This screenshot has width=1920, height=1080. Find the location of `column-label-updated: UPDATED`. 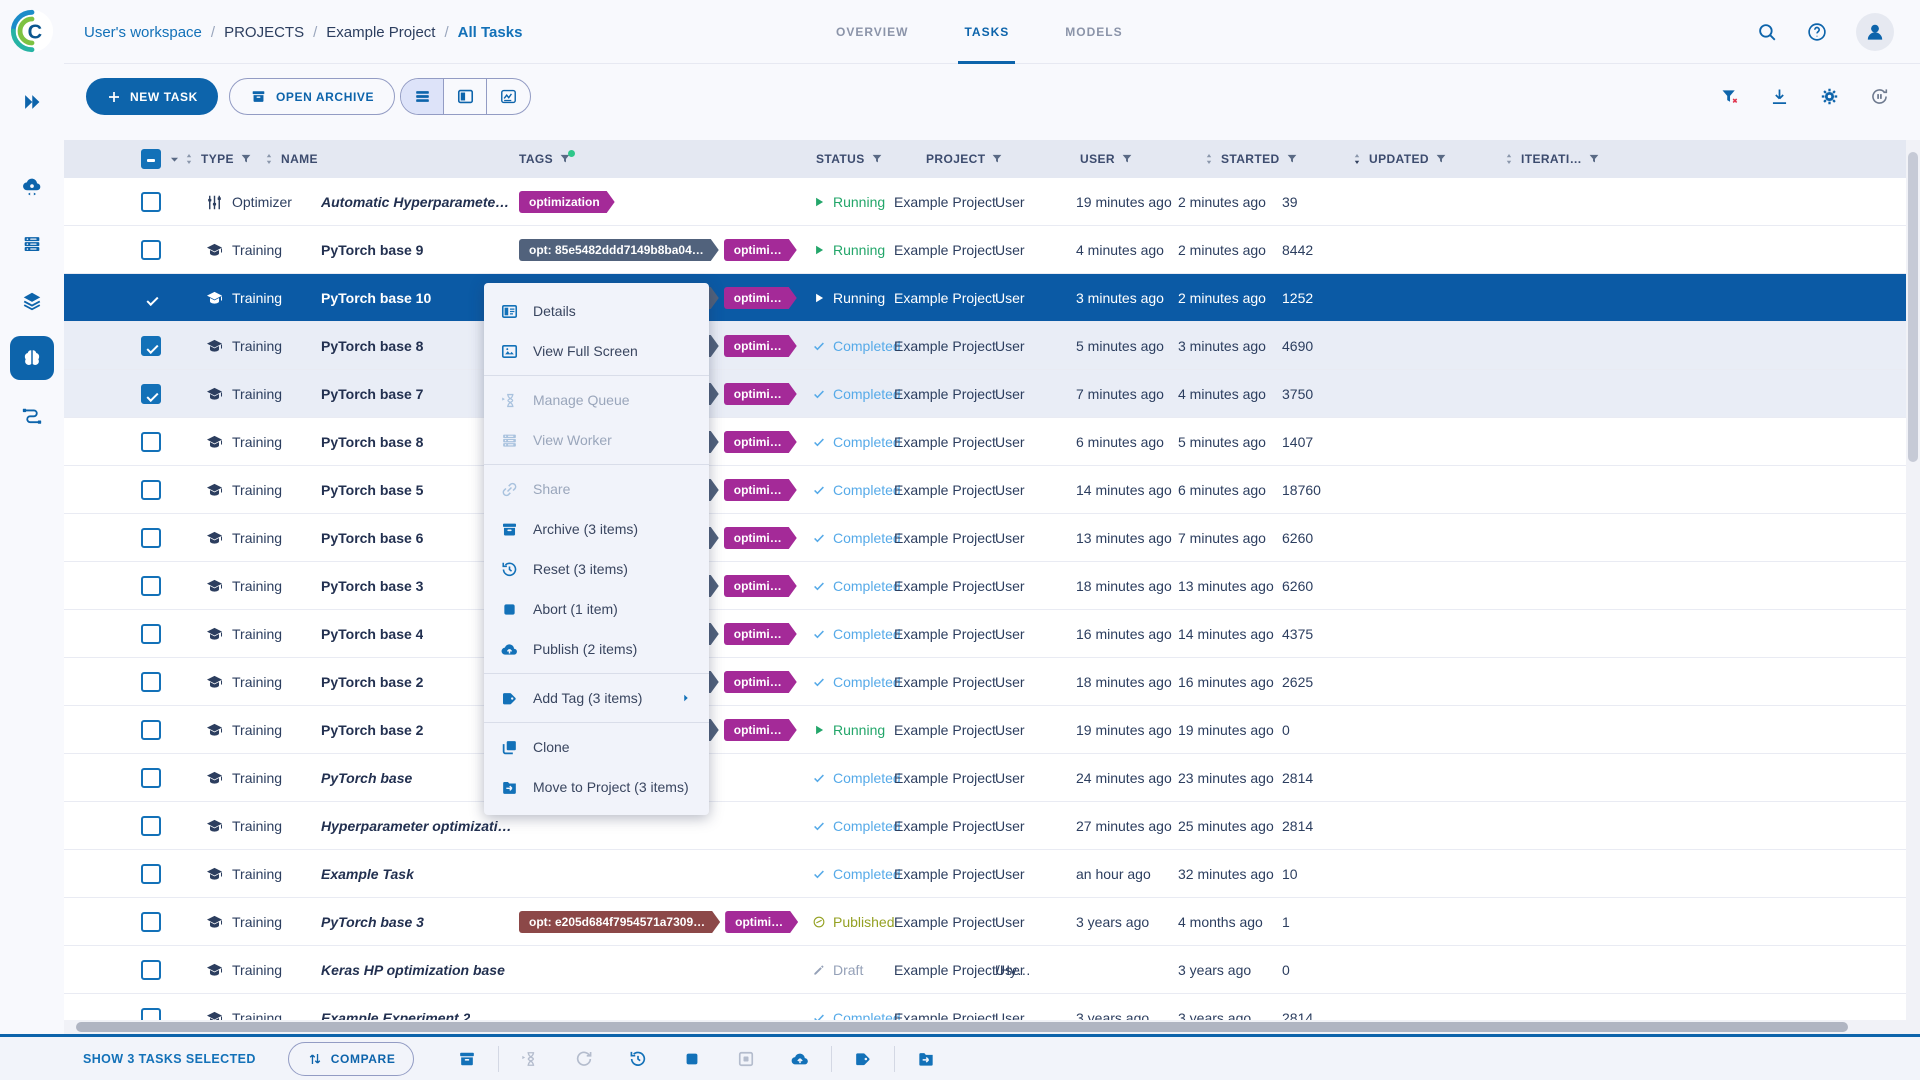

column-label-updated: UPDATED is located at coordinates (1399, 159).